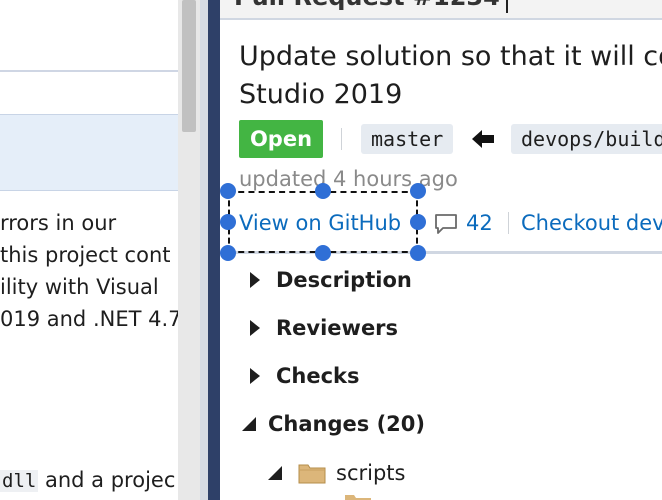  What do you see at coordinates (586, 139) in the screenshot?
I see `head-branch: devops/build` at bounding box center [586, 139].